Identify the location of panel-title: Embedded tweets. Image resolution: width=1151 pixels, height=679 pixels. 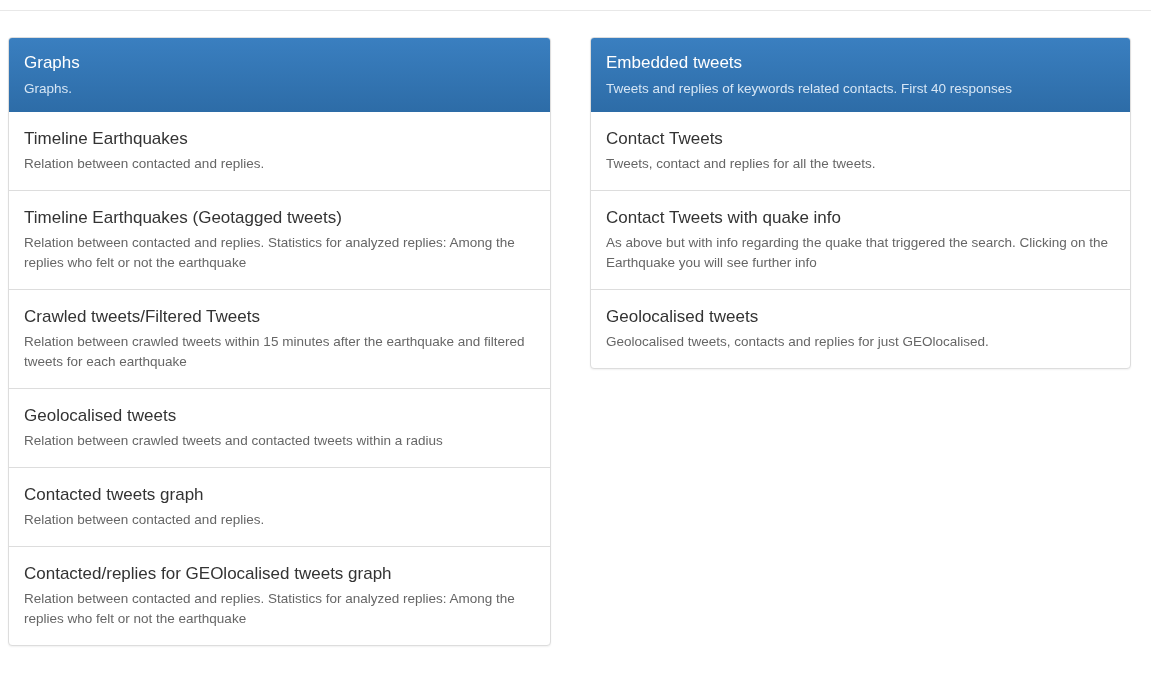
(675, 63).